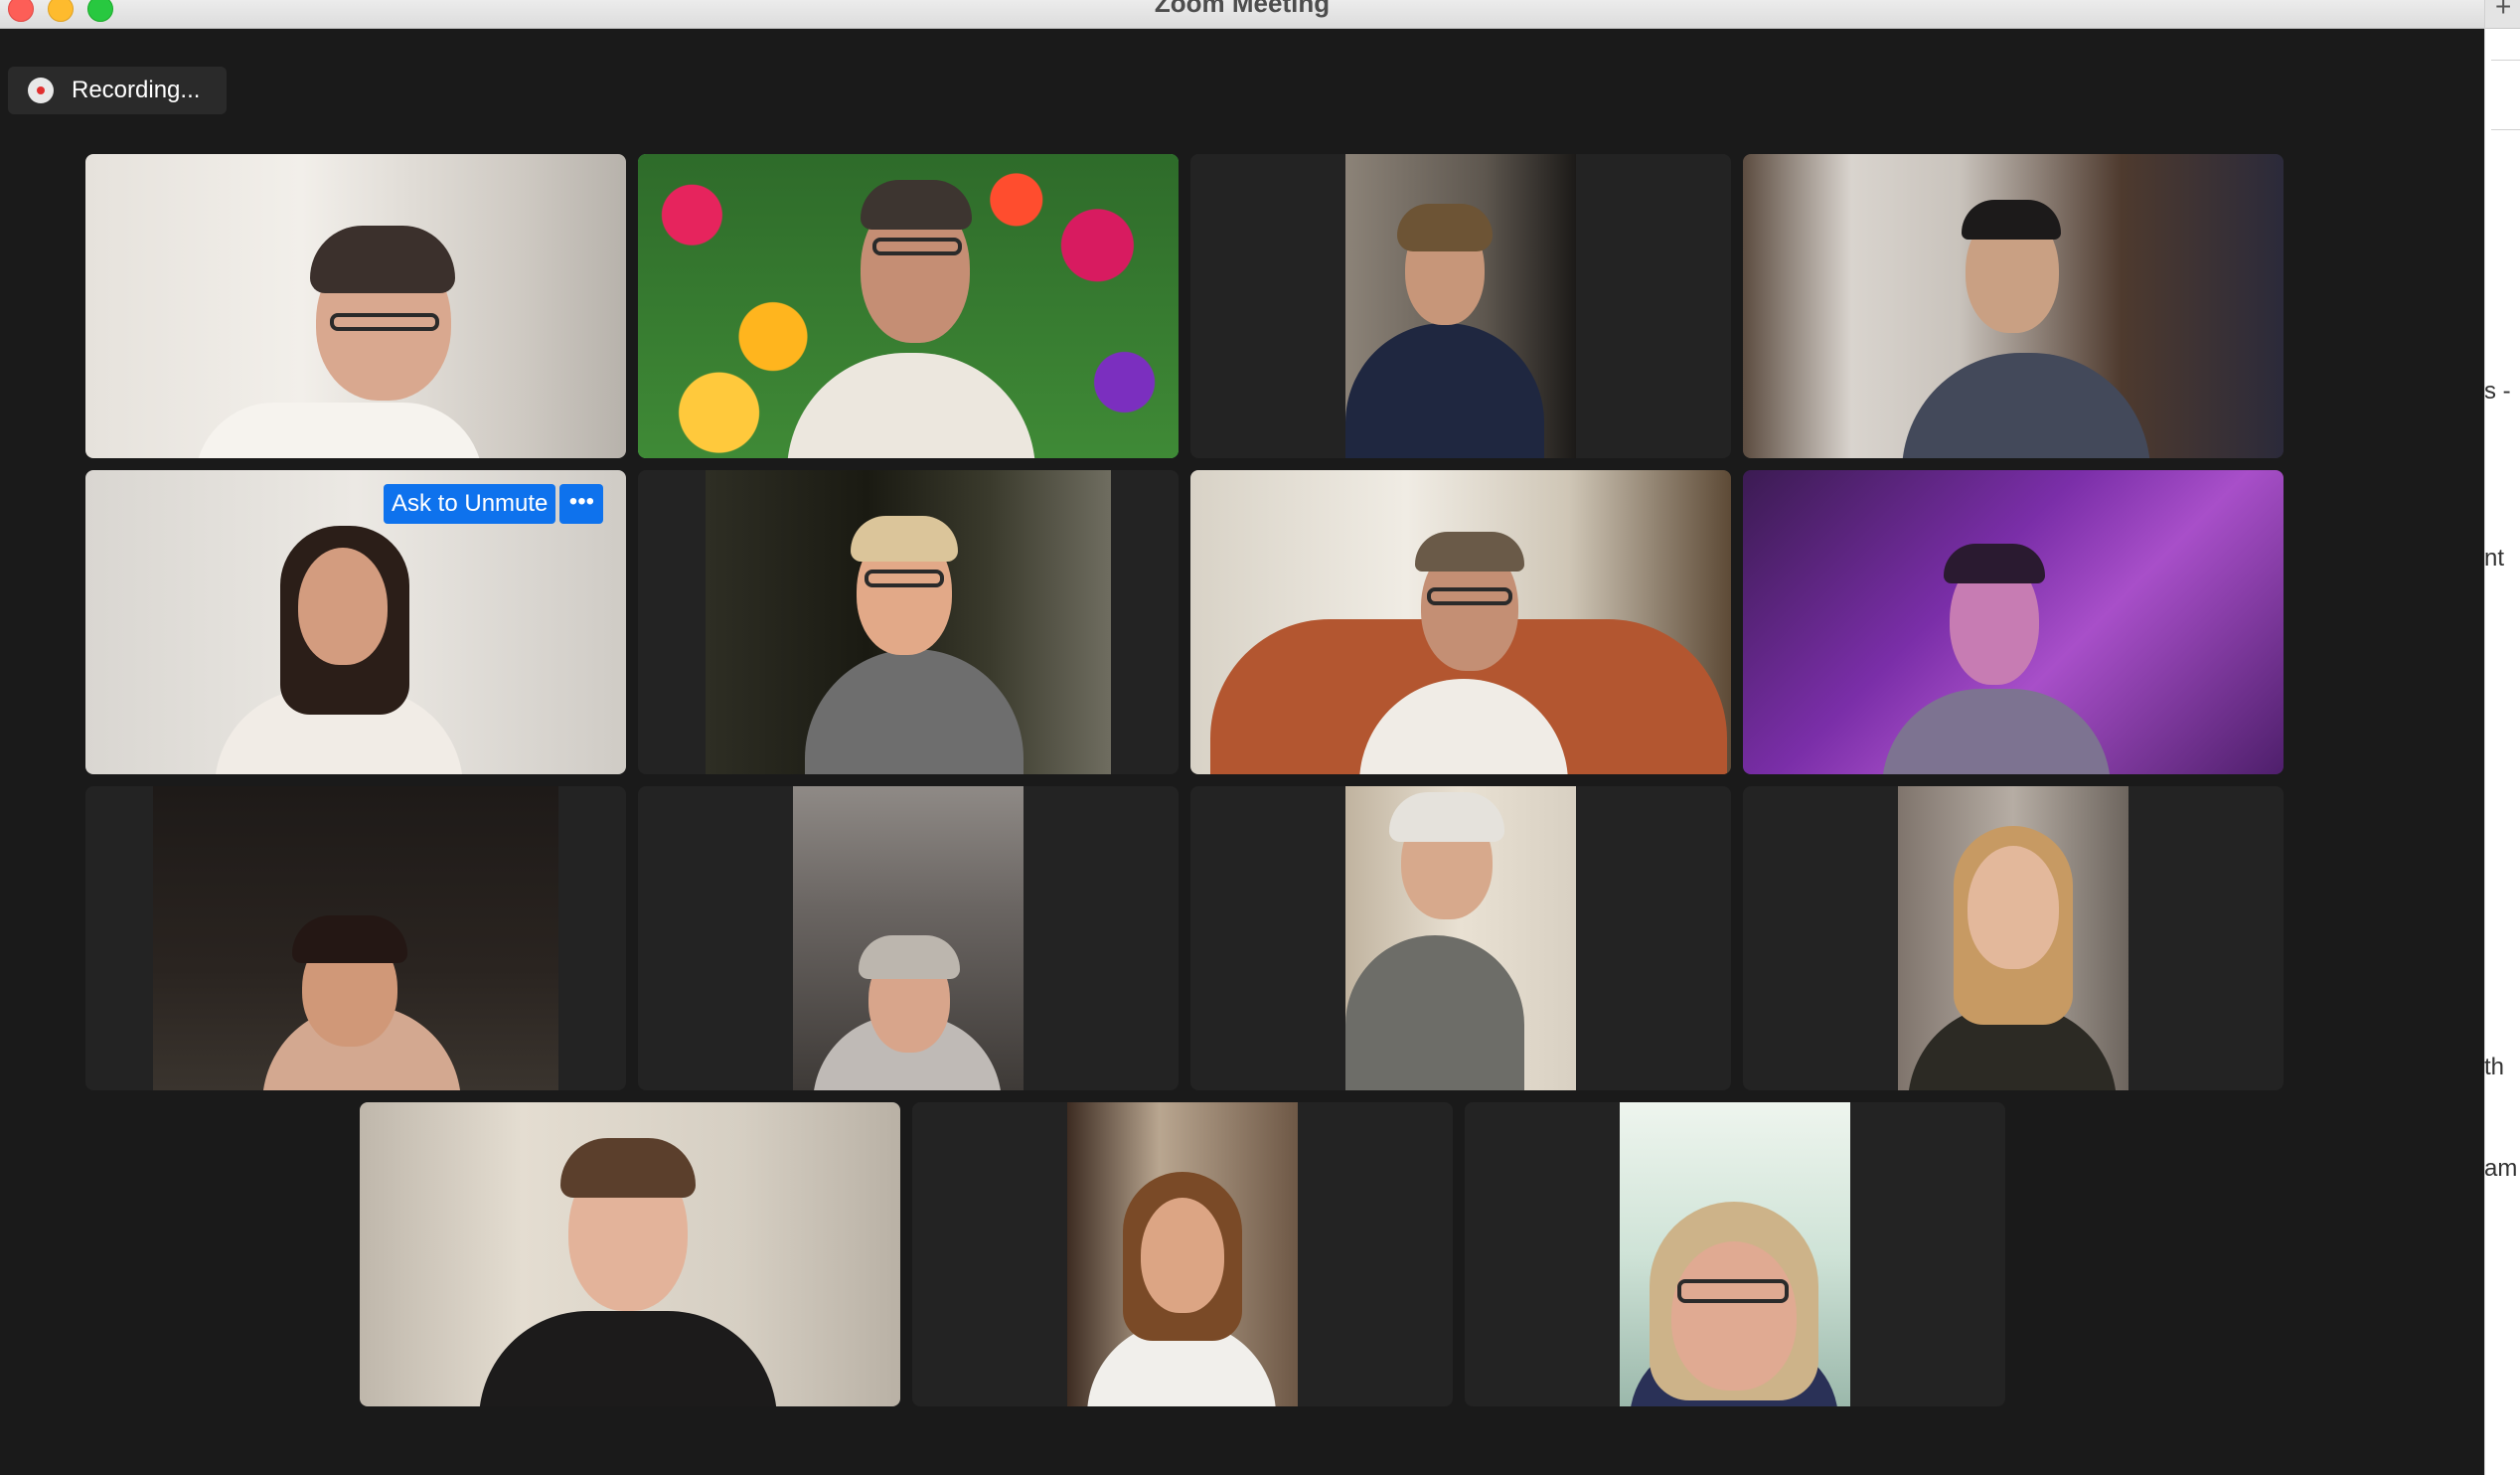  What do you see at coordinates (2494, 558) in the screenshot?
I see `side-panel-text: nt` at bounding box center [2494, 558].